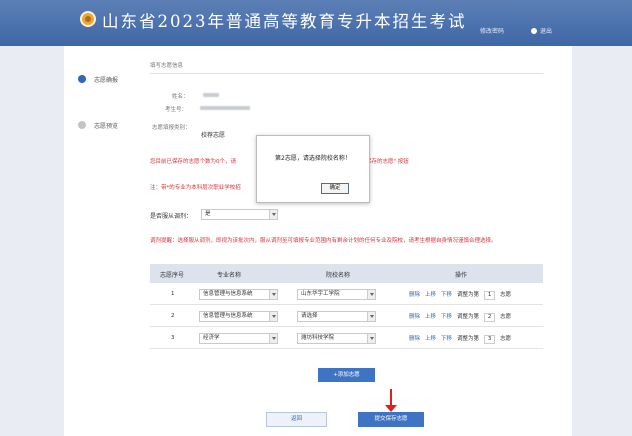 The height and width of the screenshot is (436, 632). What do you see at coordinates (296, 419) in the screenshot?
I see `back-button: 返回` at bounding box center [296, 419].